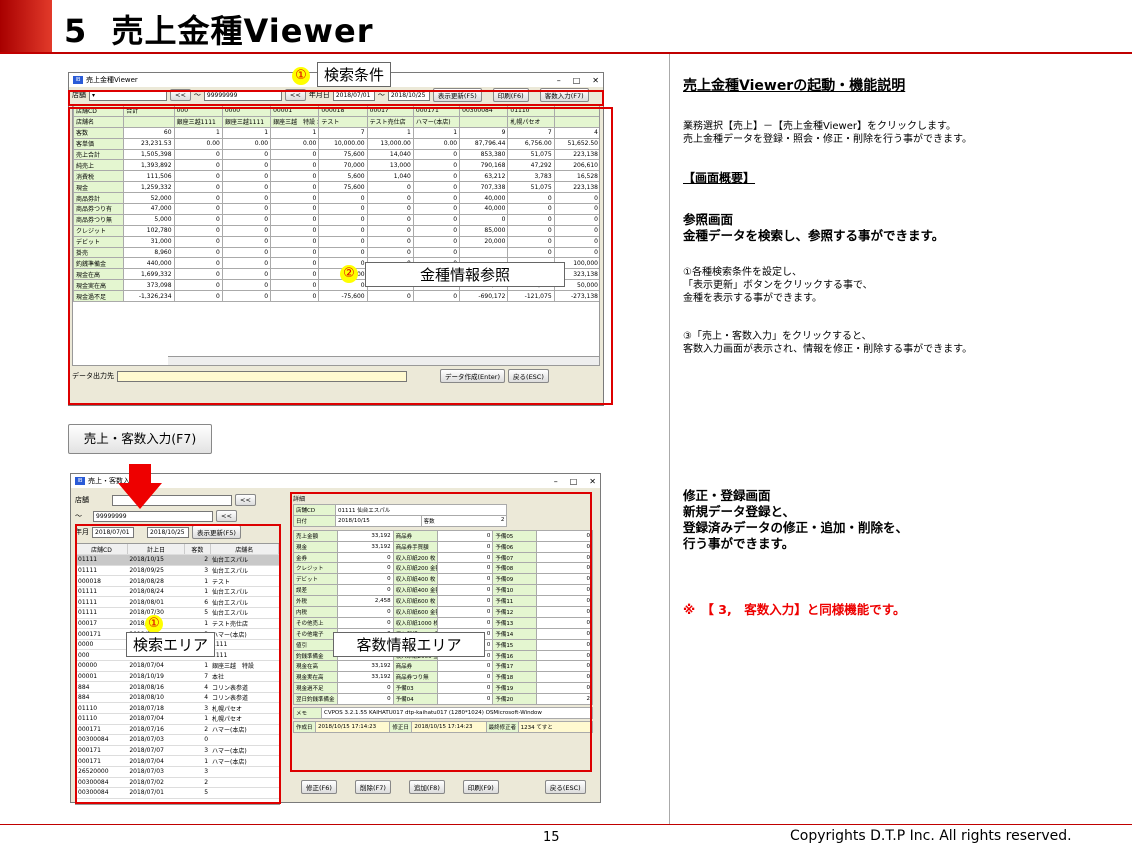  I want to click on store-row: 店舗 <<, so click(177, 500).